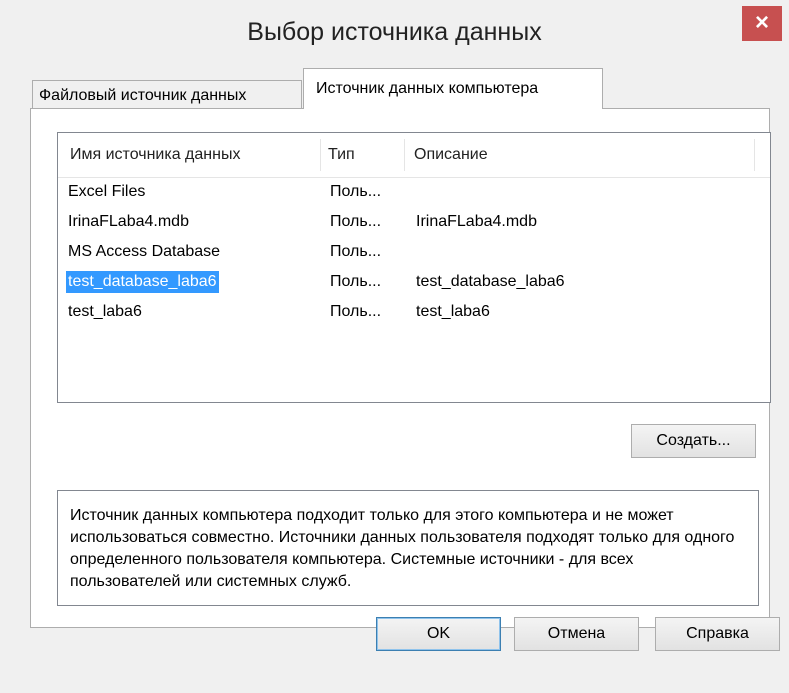 The image size is (789, 693). Describe the element at coordinates (414, 312) in the screenshot. I see `table-row: test_laba6 Поль... test_laba6` at that location.